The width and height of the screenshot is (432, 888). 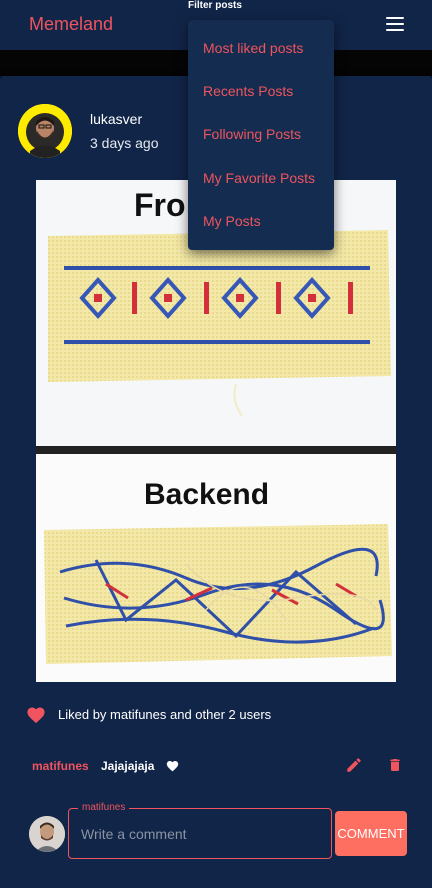 I want to click on menu-item-recent: Recents Posts, so click(x=248, y=91).